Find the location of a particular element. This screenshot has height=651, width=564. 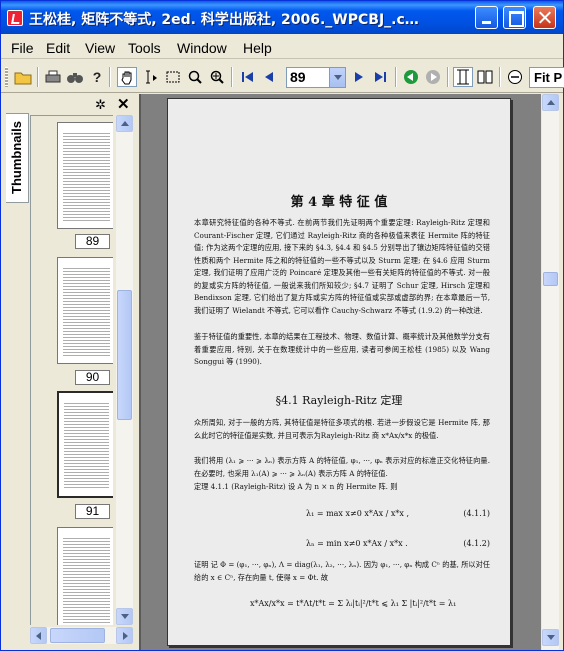

acrobat-icon is located at coordinates (15, 18).